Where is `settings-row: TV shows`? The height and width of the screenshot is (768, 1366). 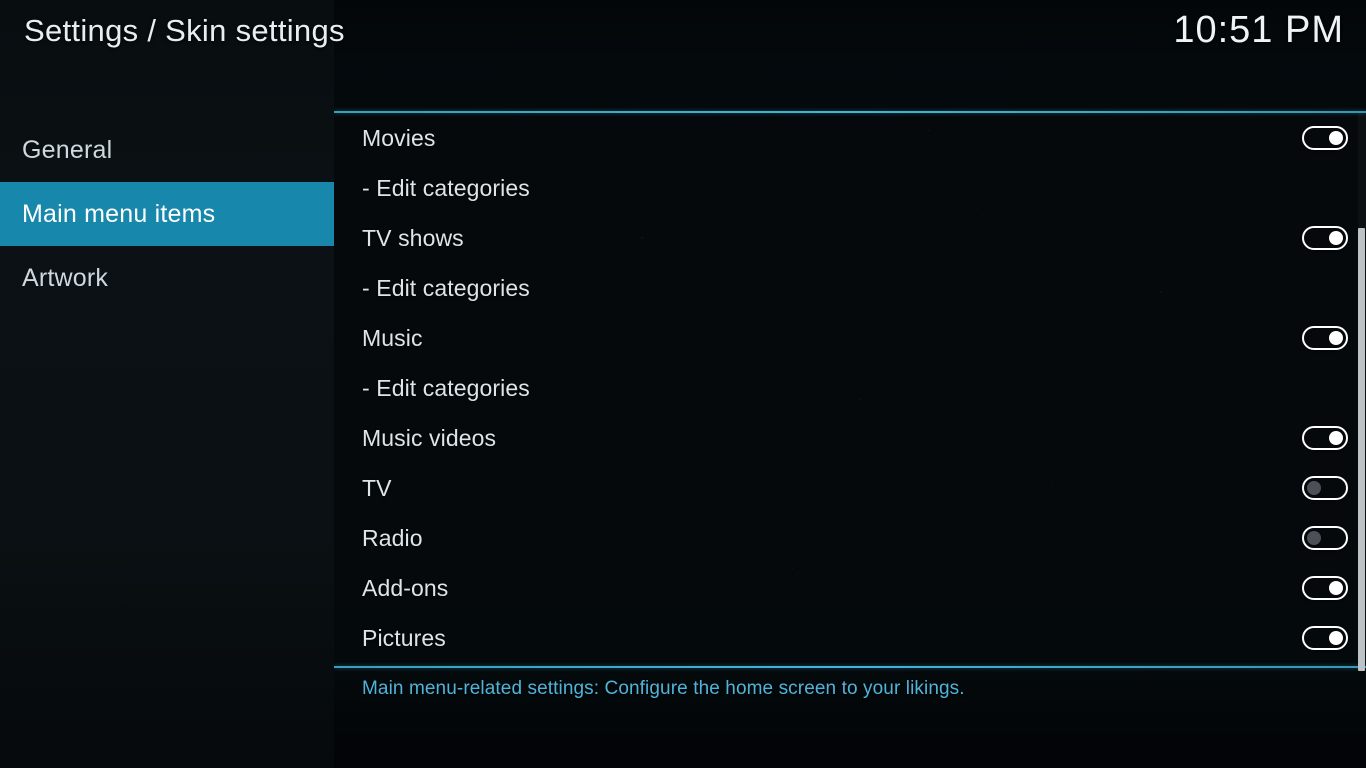 settings-row: TV shows is located at coordinates (850, 238).